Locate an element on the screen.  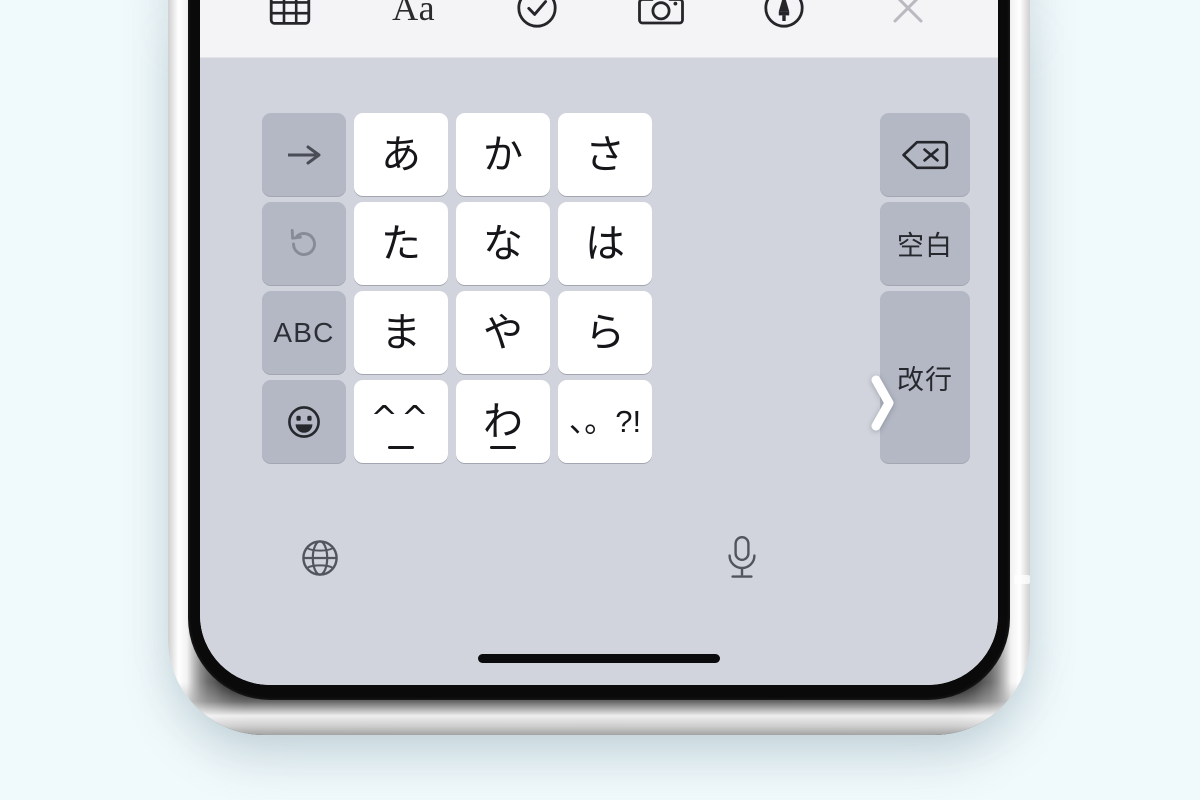
text-format-button: Aa is located at coordinates (414, 20).